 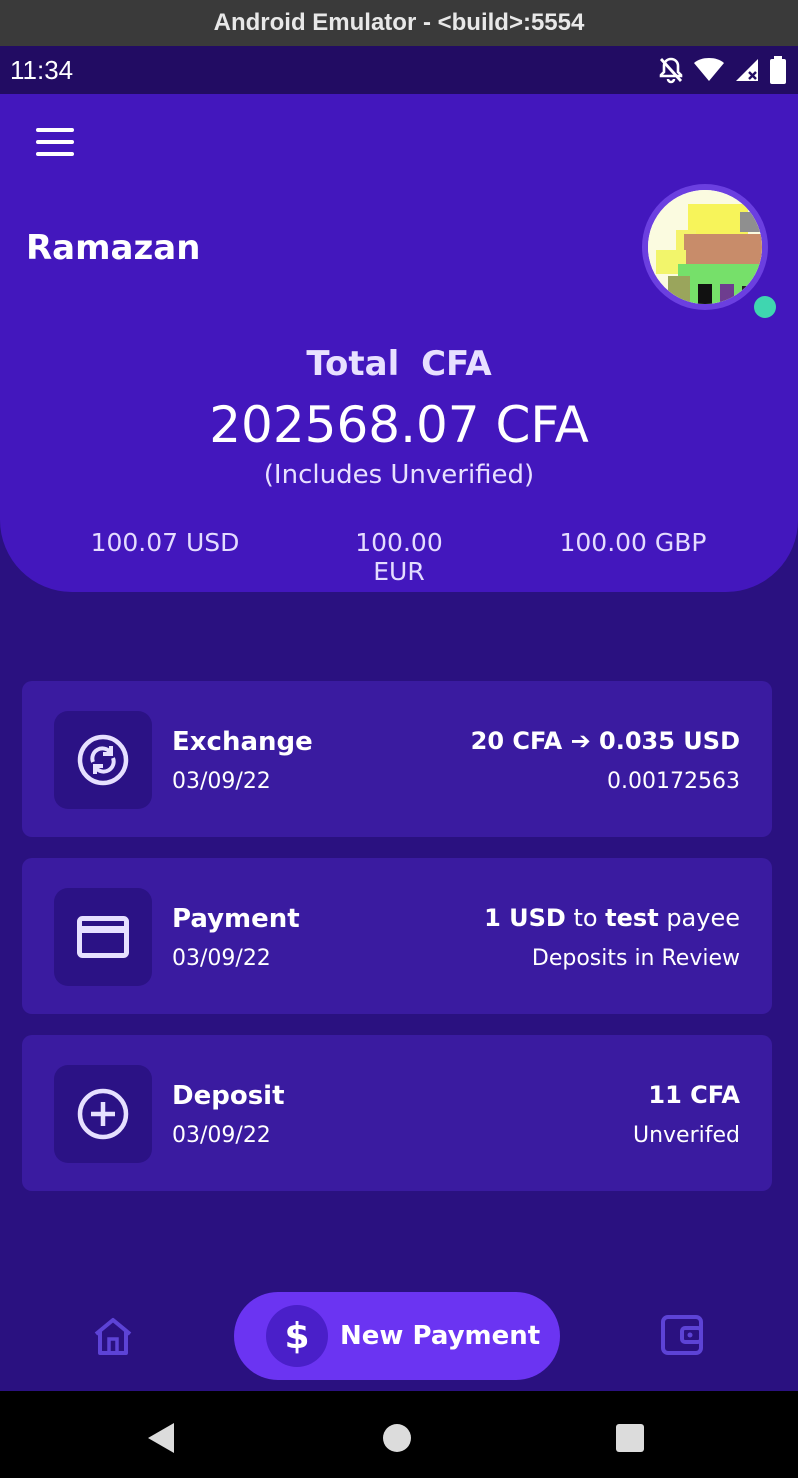 I want to click on amount-value: 1 USD, so click(x=525, y=918).